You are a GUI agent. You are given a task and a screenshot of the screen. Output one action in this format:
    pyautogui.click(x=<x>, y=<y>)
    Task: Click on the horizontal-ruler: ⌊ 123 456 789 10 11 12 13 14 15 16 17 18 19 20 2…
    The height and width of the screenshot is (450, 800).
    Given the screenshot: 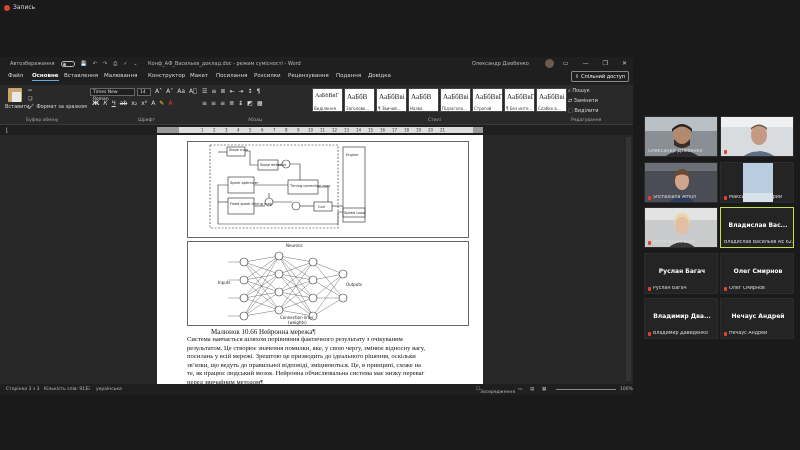 What is the action you would take?
    pyautogui.click(x=316, y=130)
    